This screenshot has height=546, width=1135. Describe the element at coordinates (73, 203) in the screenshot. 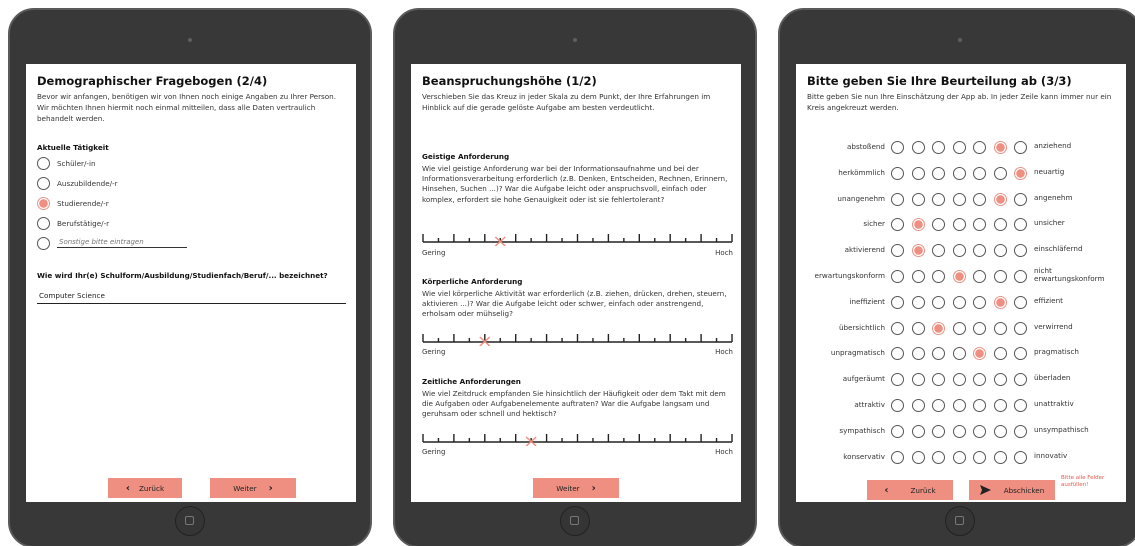

I see `option-row: Studierende/-r` at that location.